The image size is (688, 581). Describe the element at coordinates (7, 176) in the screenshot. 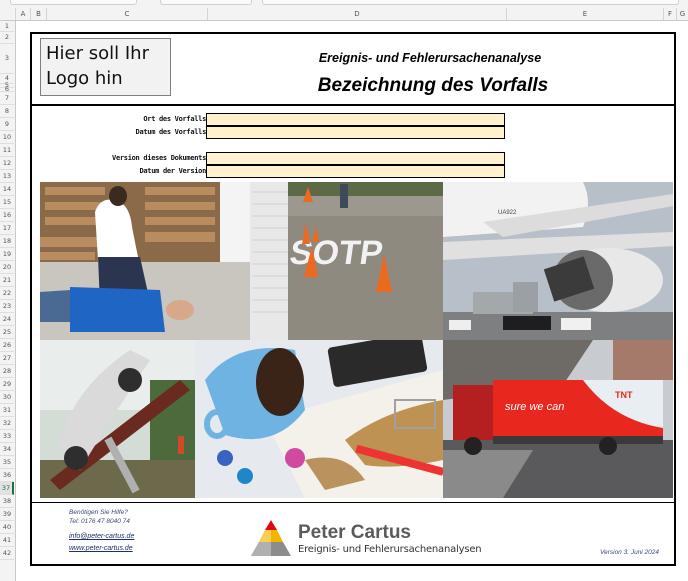

I see `row-header-13: 13` at that location.